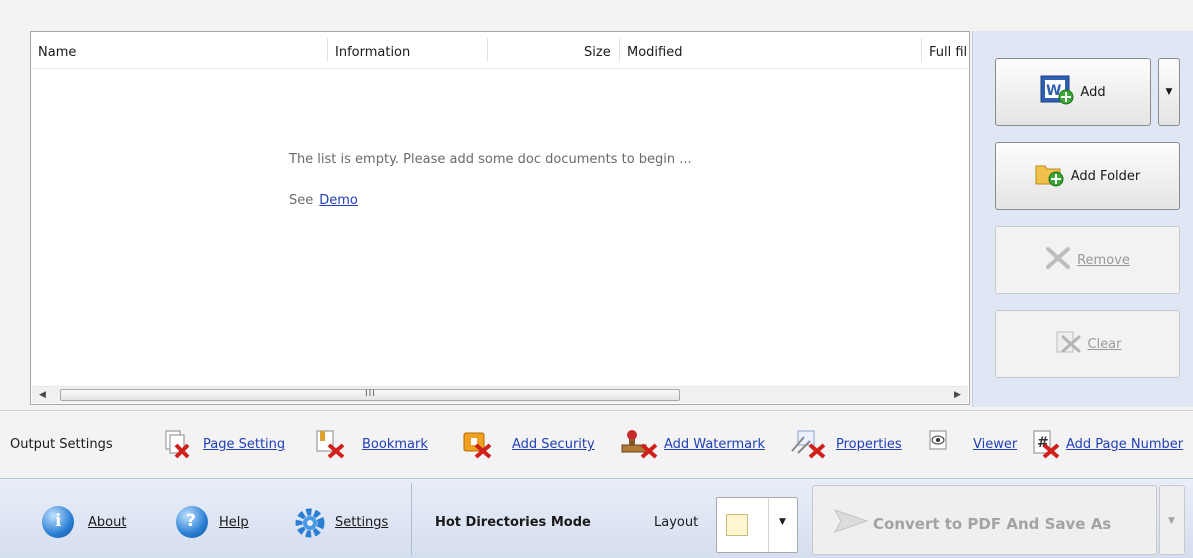  Describe the element at coordinates (61, 444) in the screenshot. I see `output-settings-label: Output Settings` at that location.